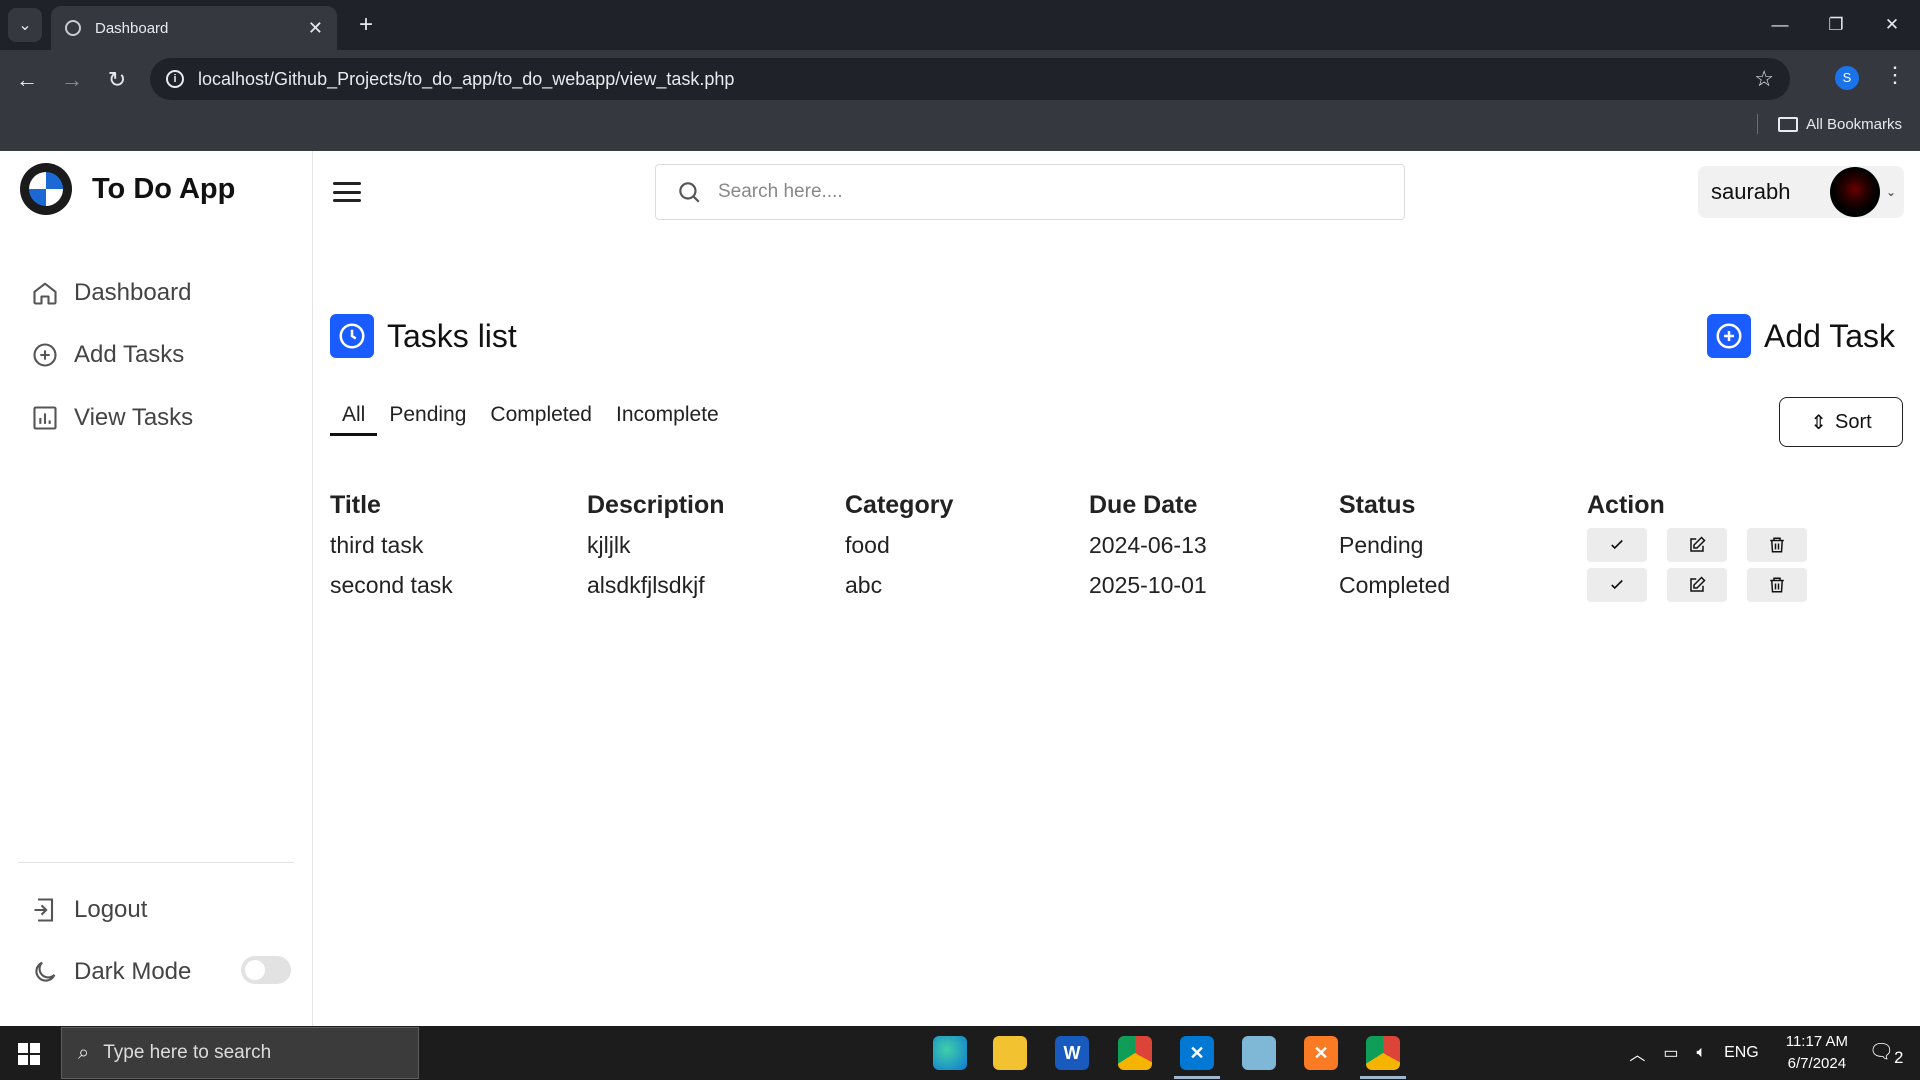 The width and height of the screenshot is (1920, 1080). What do you see at coordinates (1383, 1077) in the screenshot?
I see `active-app-indicator` at bounding box center [1383, 1077].